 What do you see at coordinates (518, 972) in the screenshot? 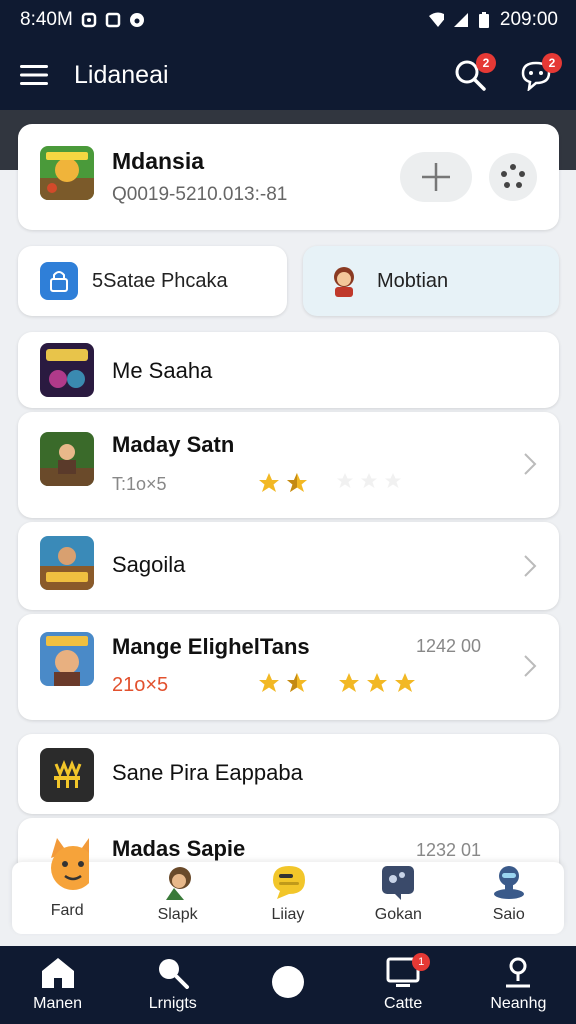
I see `profile-icon` at bounding box center [518, 972].